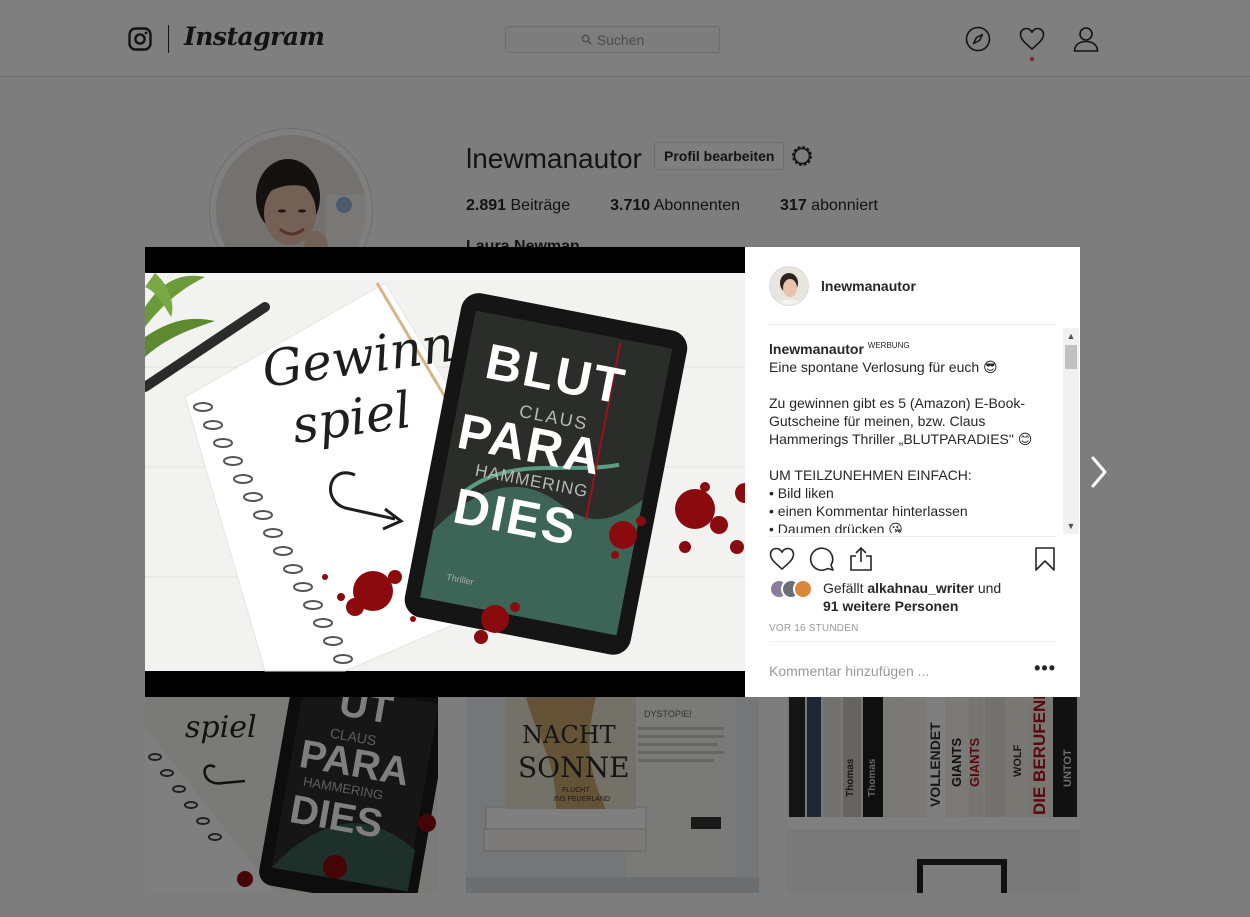 This screenshot has width=1250, height=917. I want to click on liker-avatars, so click(796, 590).